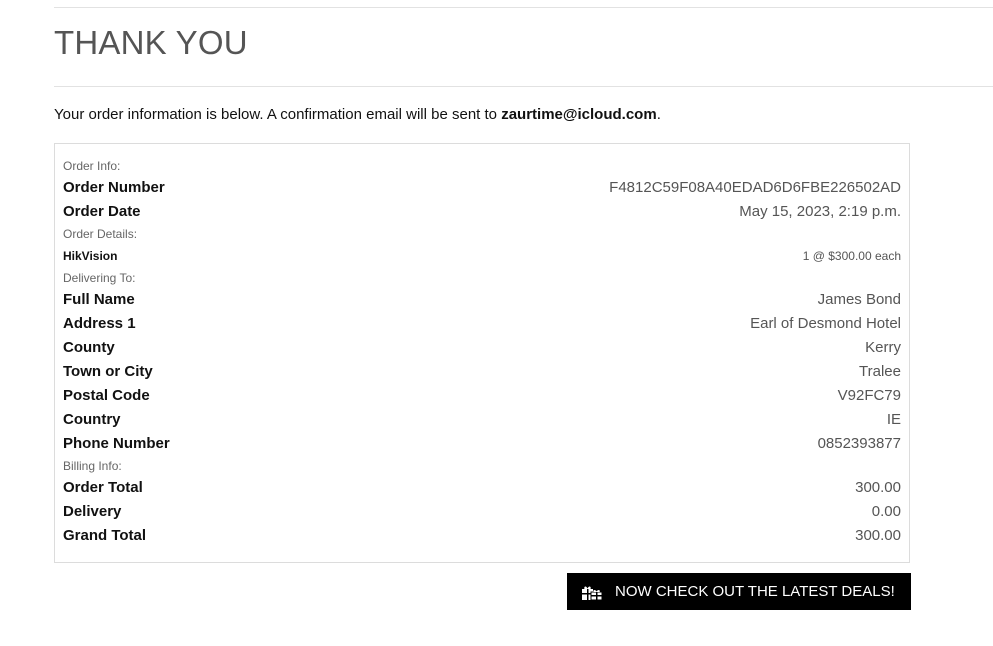 The image size is (993, 646). I want to click on town-row: Town or City Tralee, so click(482, 372).